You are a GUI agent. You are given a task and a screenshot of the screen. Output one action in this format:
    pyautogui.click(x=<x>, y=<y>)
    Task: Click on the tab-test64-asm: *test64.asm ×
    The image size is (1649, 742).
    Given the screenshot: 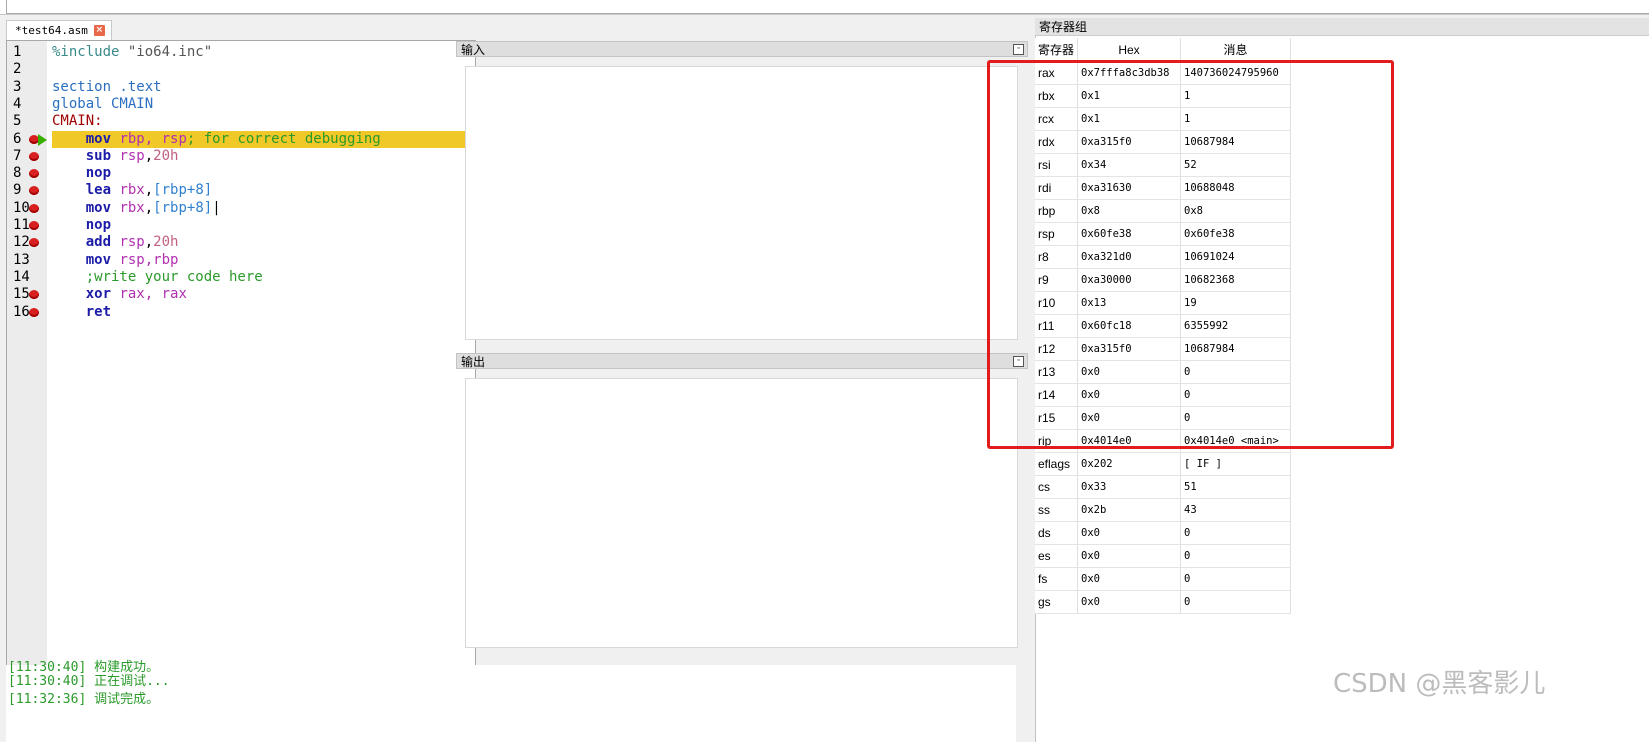 What is the action you would take?
    pyautogui.click(x=59, y=30)
    